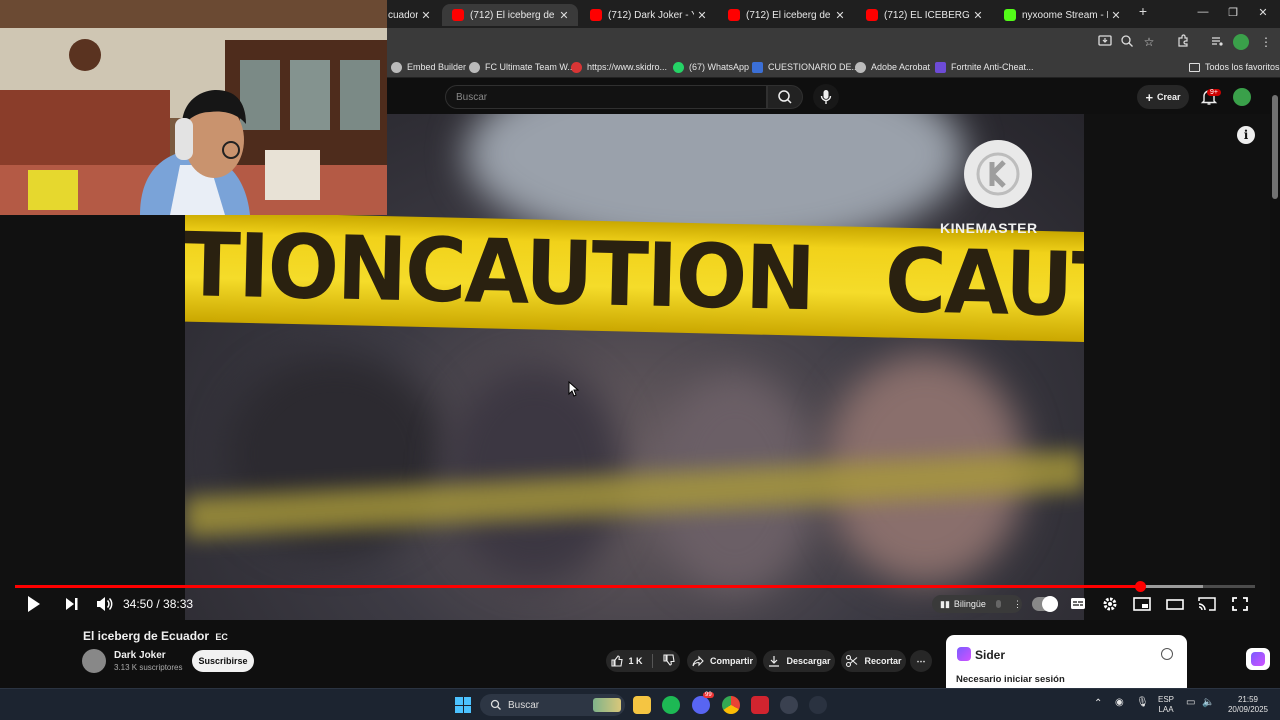  Describe the element at coordinates (626, 661) in the screenshot. I see `like-button: 1 K` at that location.